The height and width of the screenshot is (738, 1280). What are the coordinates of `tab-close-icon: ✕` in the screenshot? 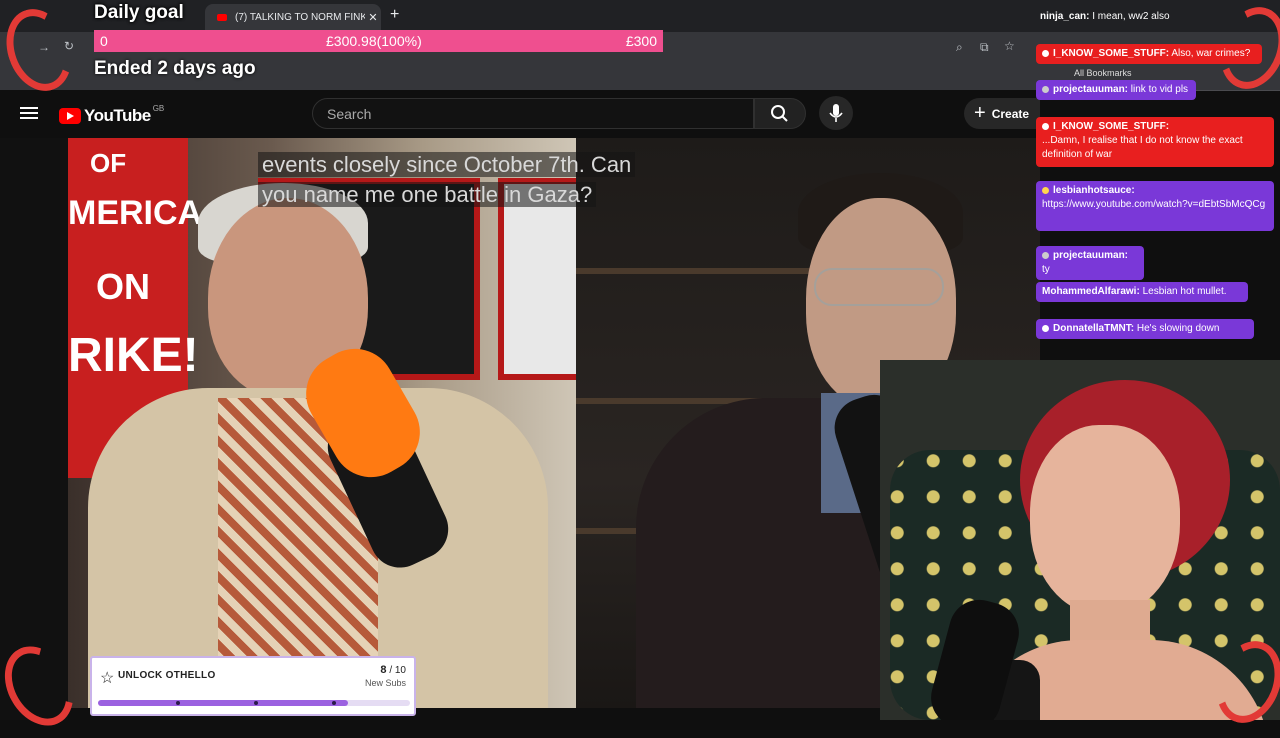 It's located at (373, 17).